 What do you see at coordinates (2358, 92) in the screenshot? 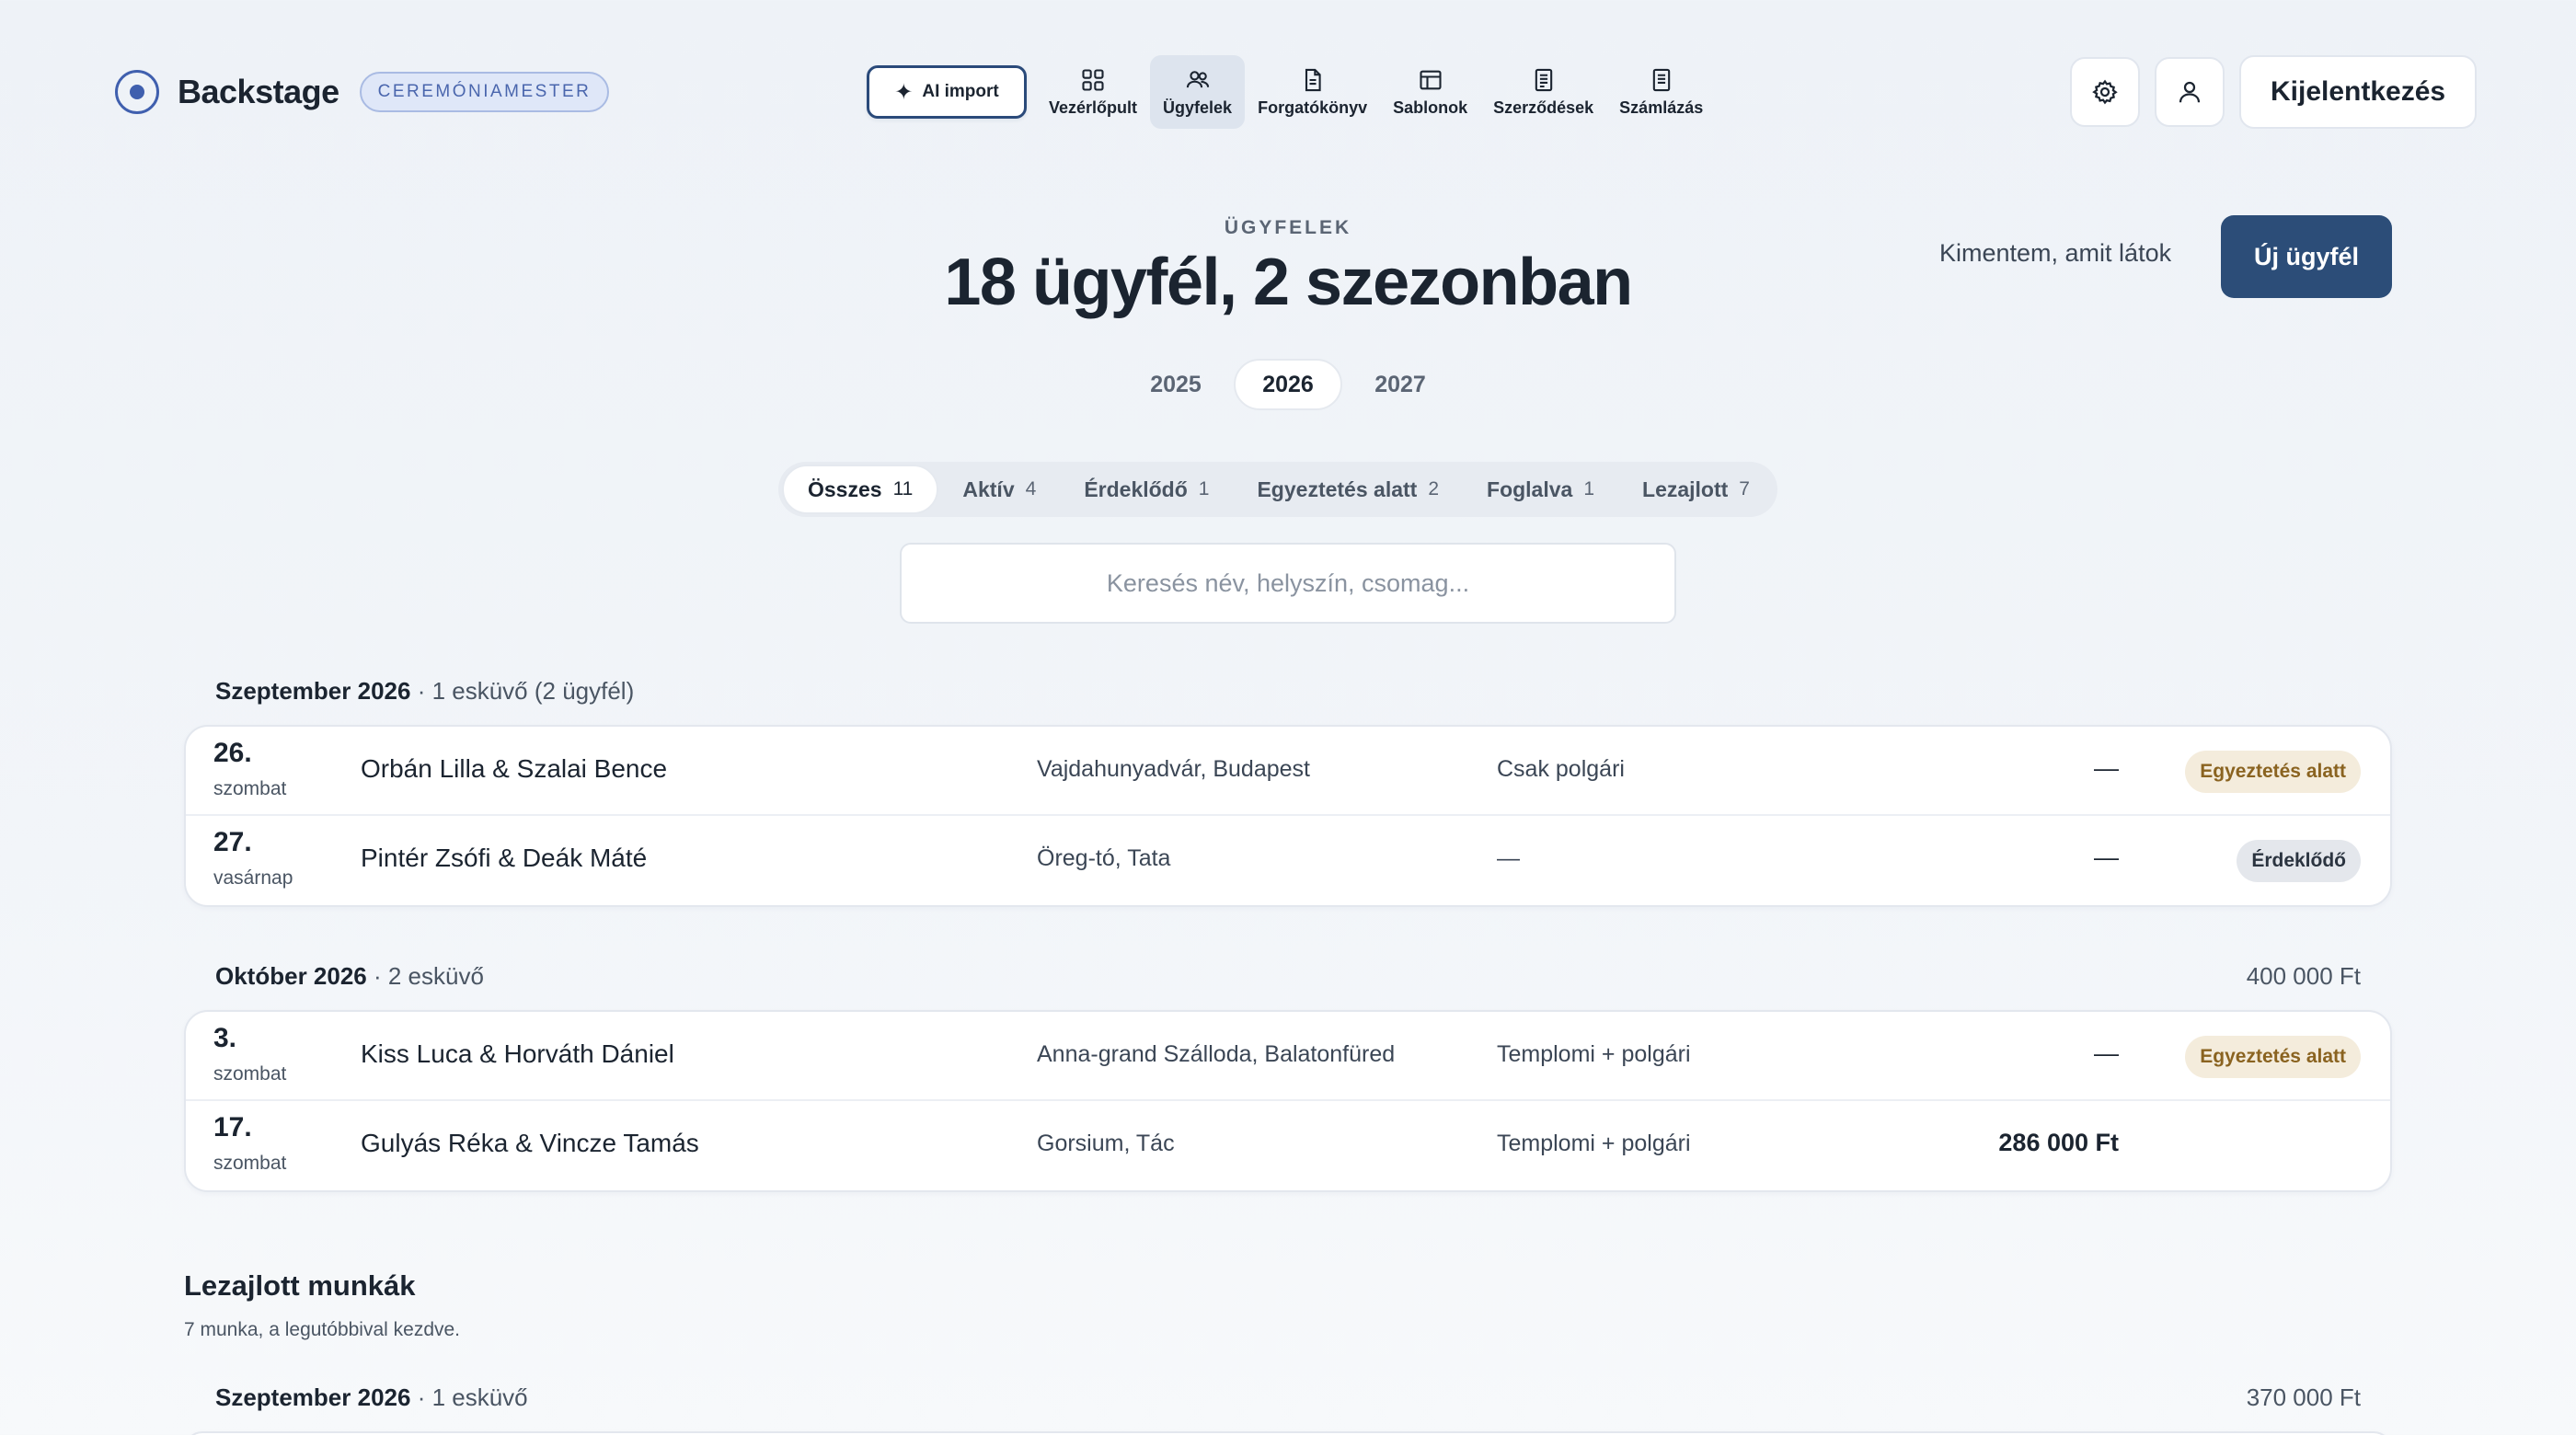
I see `logout-button: Kijelentkezés` at bounding box center [2358, 92].